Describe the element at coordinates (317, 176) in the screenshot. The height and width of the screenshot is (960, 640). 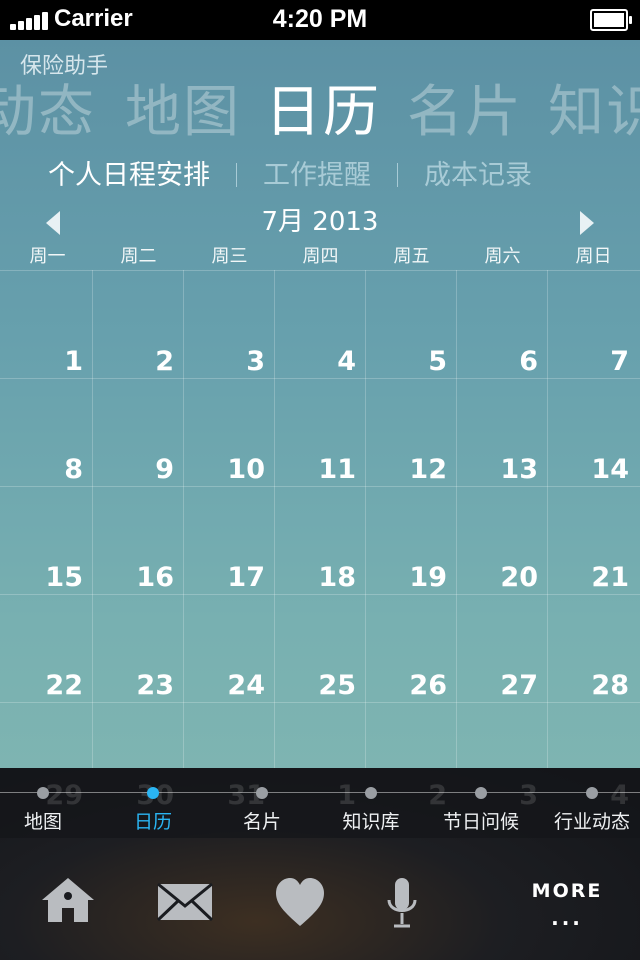
I see `subtab-work-reminder: 工作提醒` at that location.